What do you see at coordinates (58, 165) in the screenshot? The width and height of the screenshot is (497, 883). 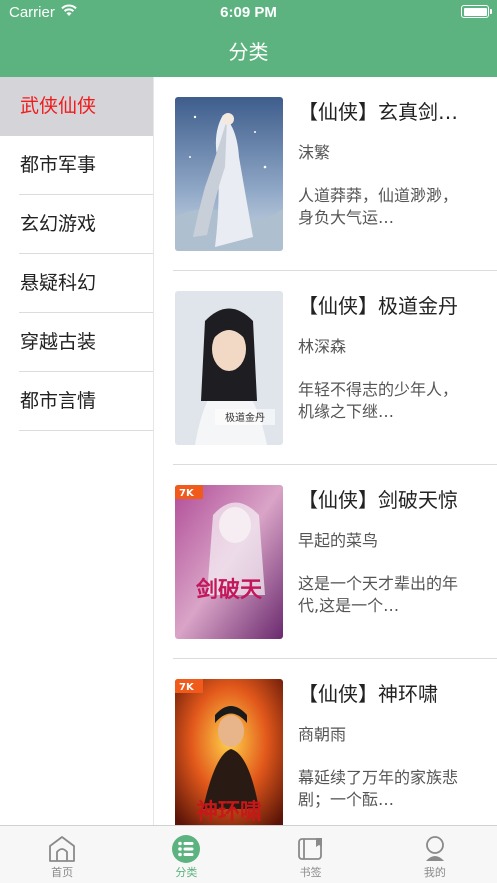 I see `category-label: 都市军事` at bounding box center [58, 165].